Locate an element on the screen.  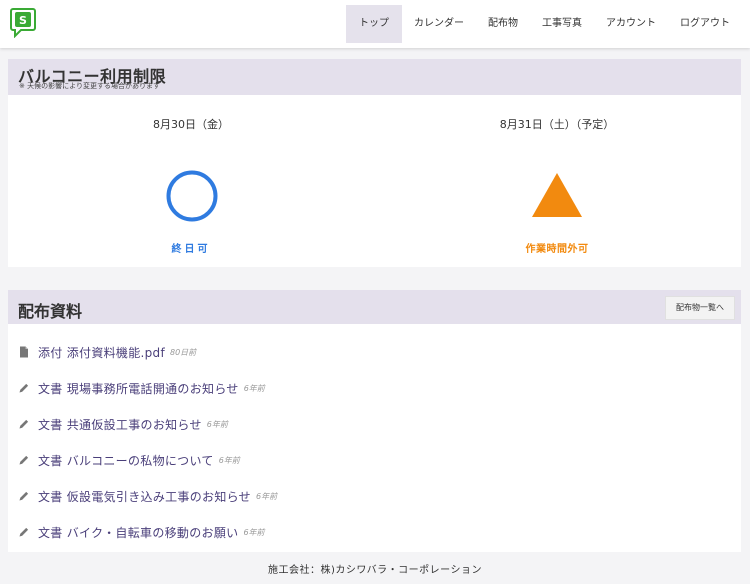
handout-age: 80日前 is located at coordinates (183, 352).